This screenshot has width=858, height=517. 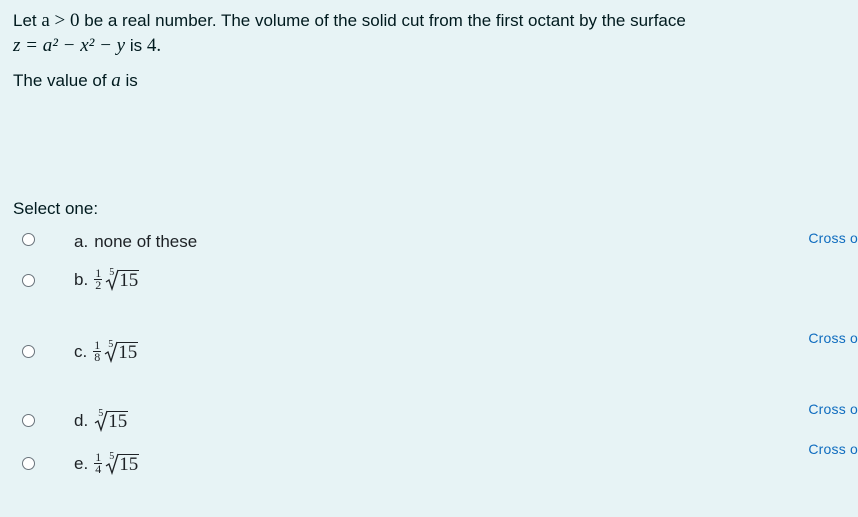 I want to click on radio-option-d, so click(x=28, y=420).